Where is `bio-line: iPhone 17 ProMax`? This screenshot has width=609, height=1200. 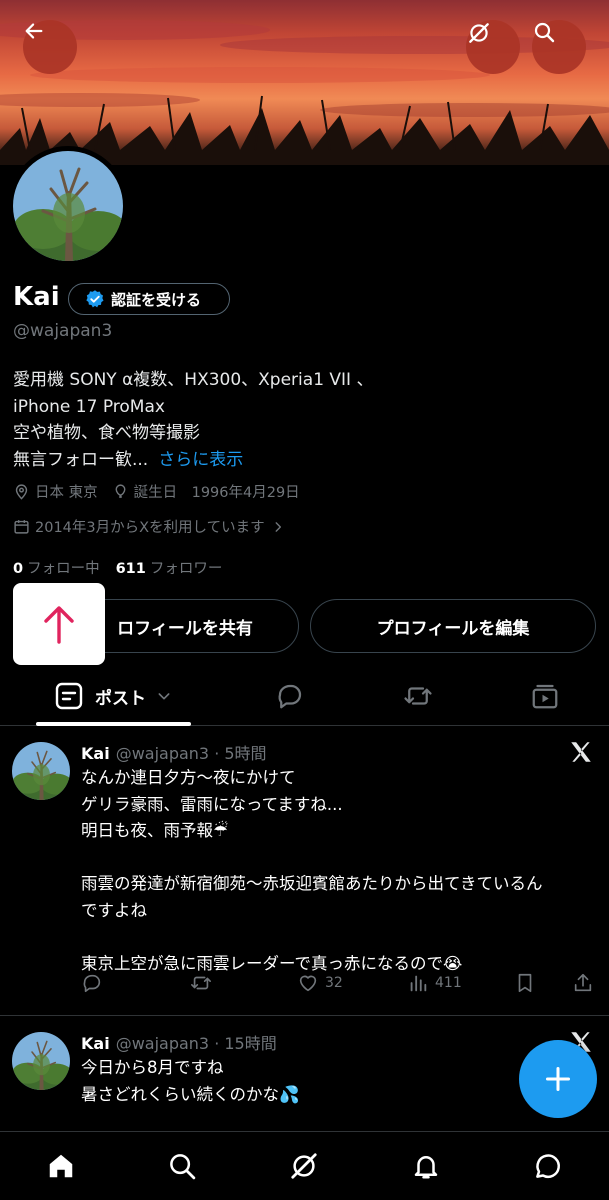
bio-line: iPhone 17 ProMax is located at coordinates (89, 406).